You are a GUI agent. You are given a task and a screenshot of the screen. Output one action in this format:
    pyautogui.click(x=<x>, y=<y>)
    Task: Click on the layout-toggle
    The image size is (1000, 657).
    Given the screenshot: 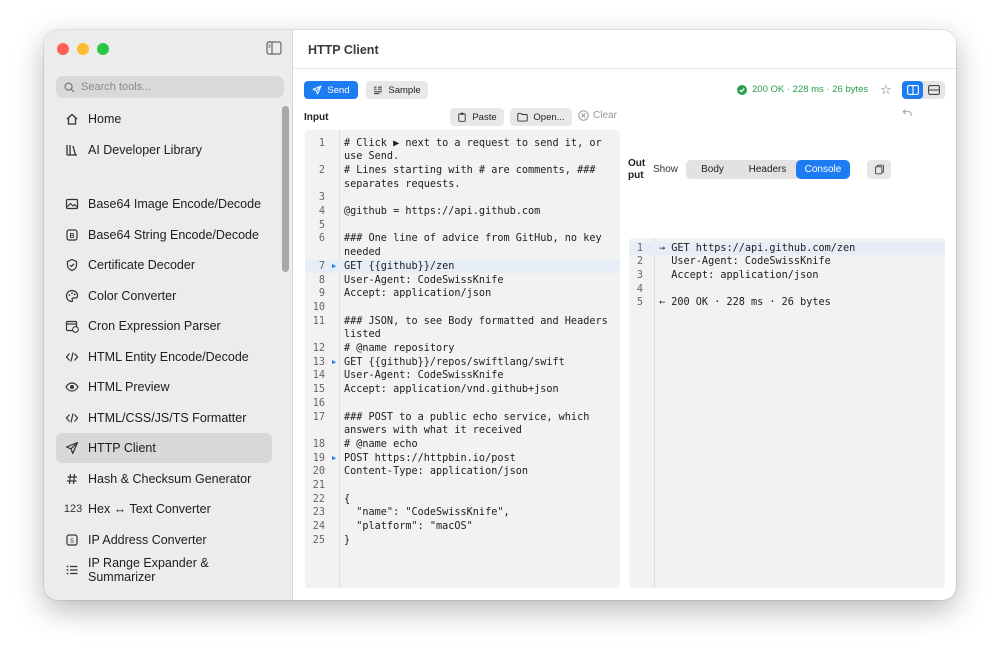 What is the action you would take?
    pyautogui.click(x=923, y=90)
    